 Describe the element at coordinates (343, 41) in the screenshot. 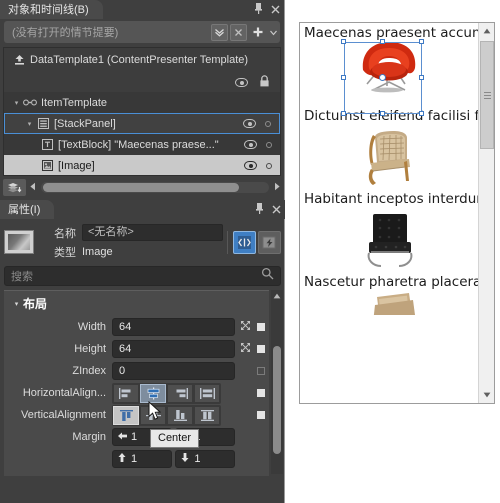

I see `resize-handle-nw` at that location.